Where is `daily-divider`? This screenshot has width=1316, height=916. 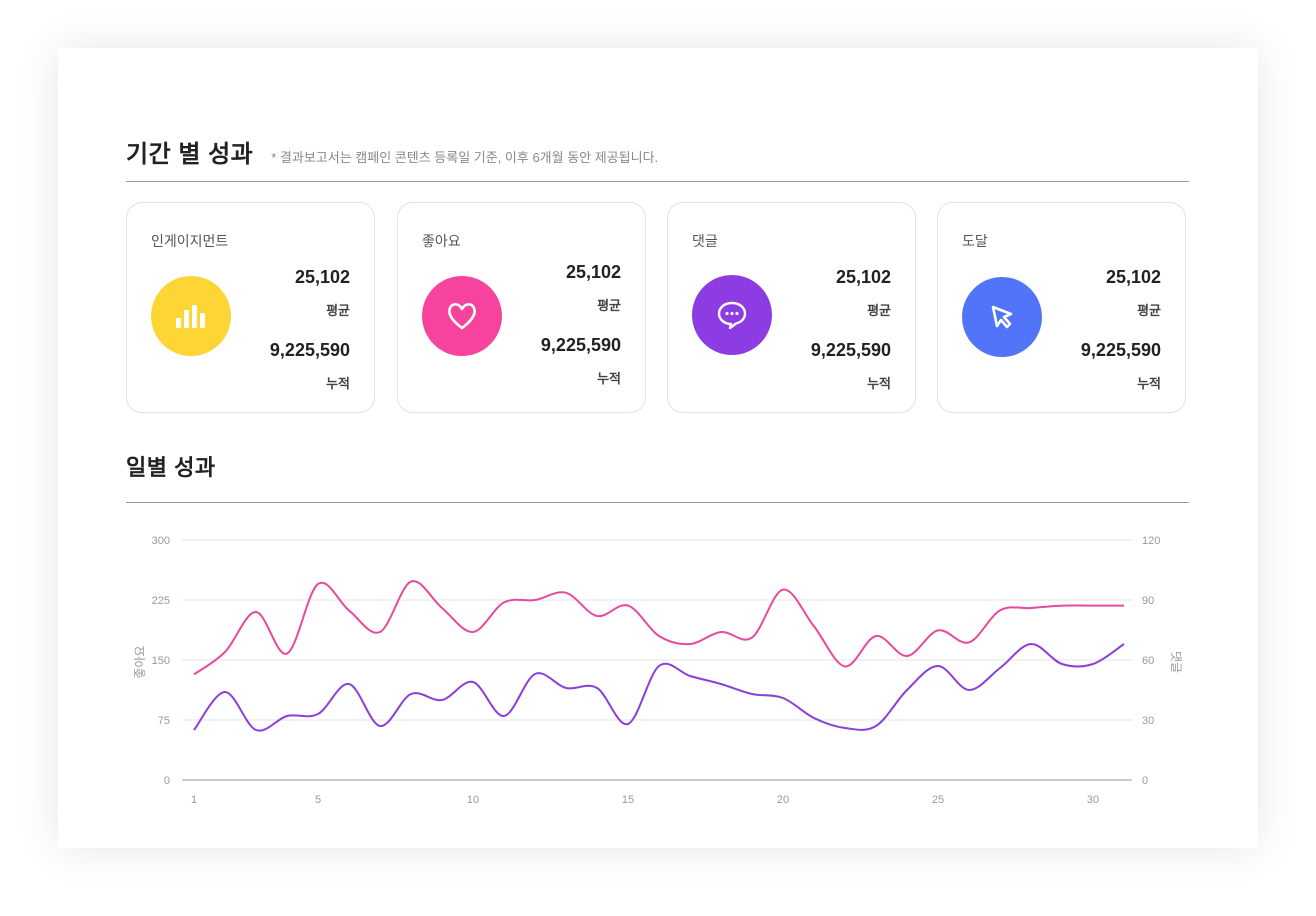
daily-divider is located at coordinates (657, 502).